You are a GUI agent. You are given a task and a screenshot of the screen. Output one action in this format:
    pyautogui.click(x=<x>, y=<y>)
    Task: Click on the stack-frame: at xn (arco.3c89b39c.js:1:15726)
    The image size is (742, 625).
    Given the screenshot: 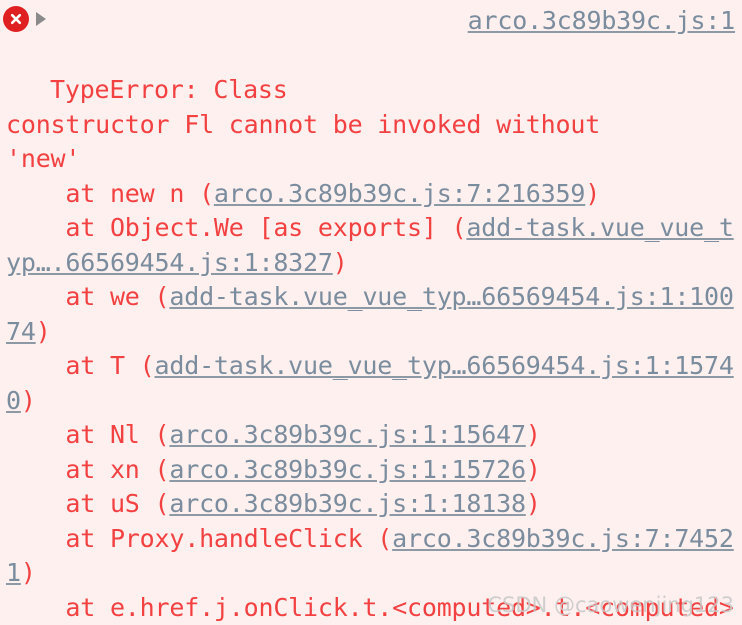 What is the action you would take?
    pyautogui.click(x=273, y=469)
    